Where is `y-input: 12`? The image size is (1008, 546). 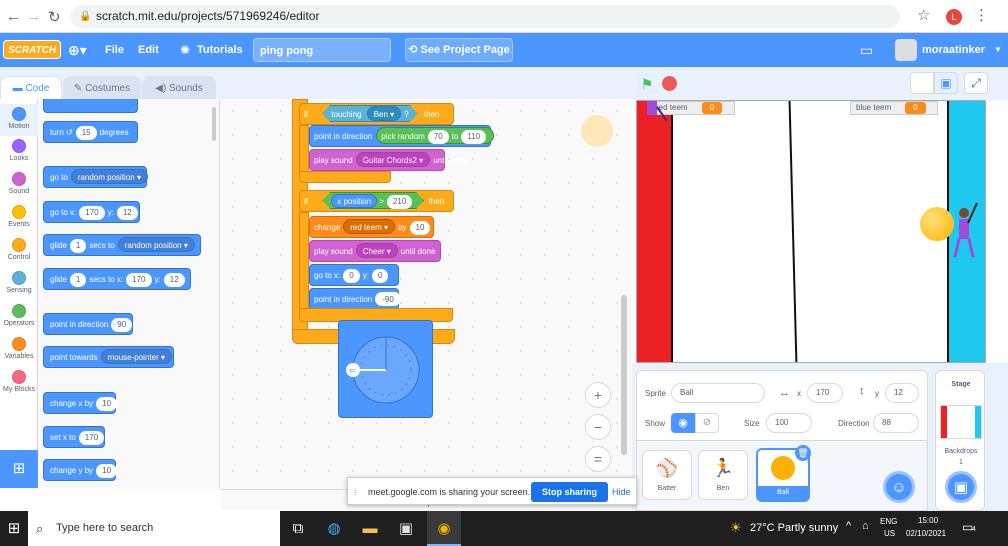 y-input: 12 is located at coordinates (127, 213).